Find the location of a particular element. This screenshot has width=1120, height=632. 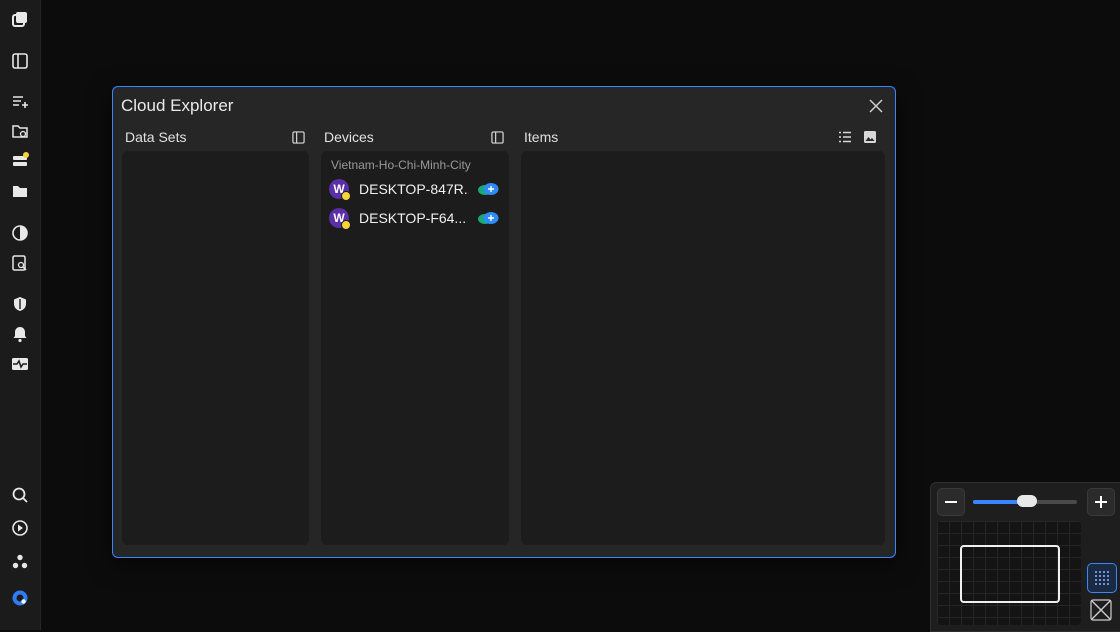

fit-view-button is located at coordinates (1101, 610).